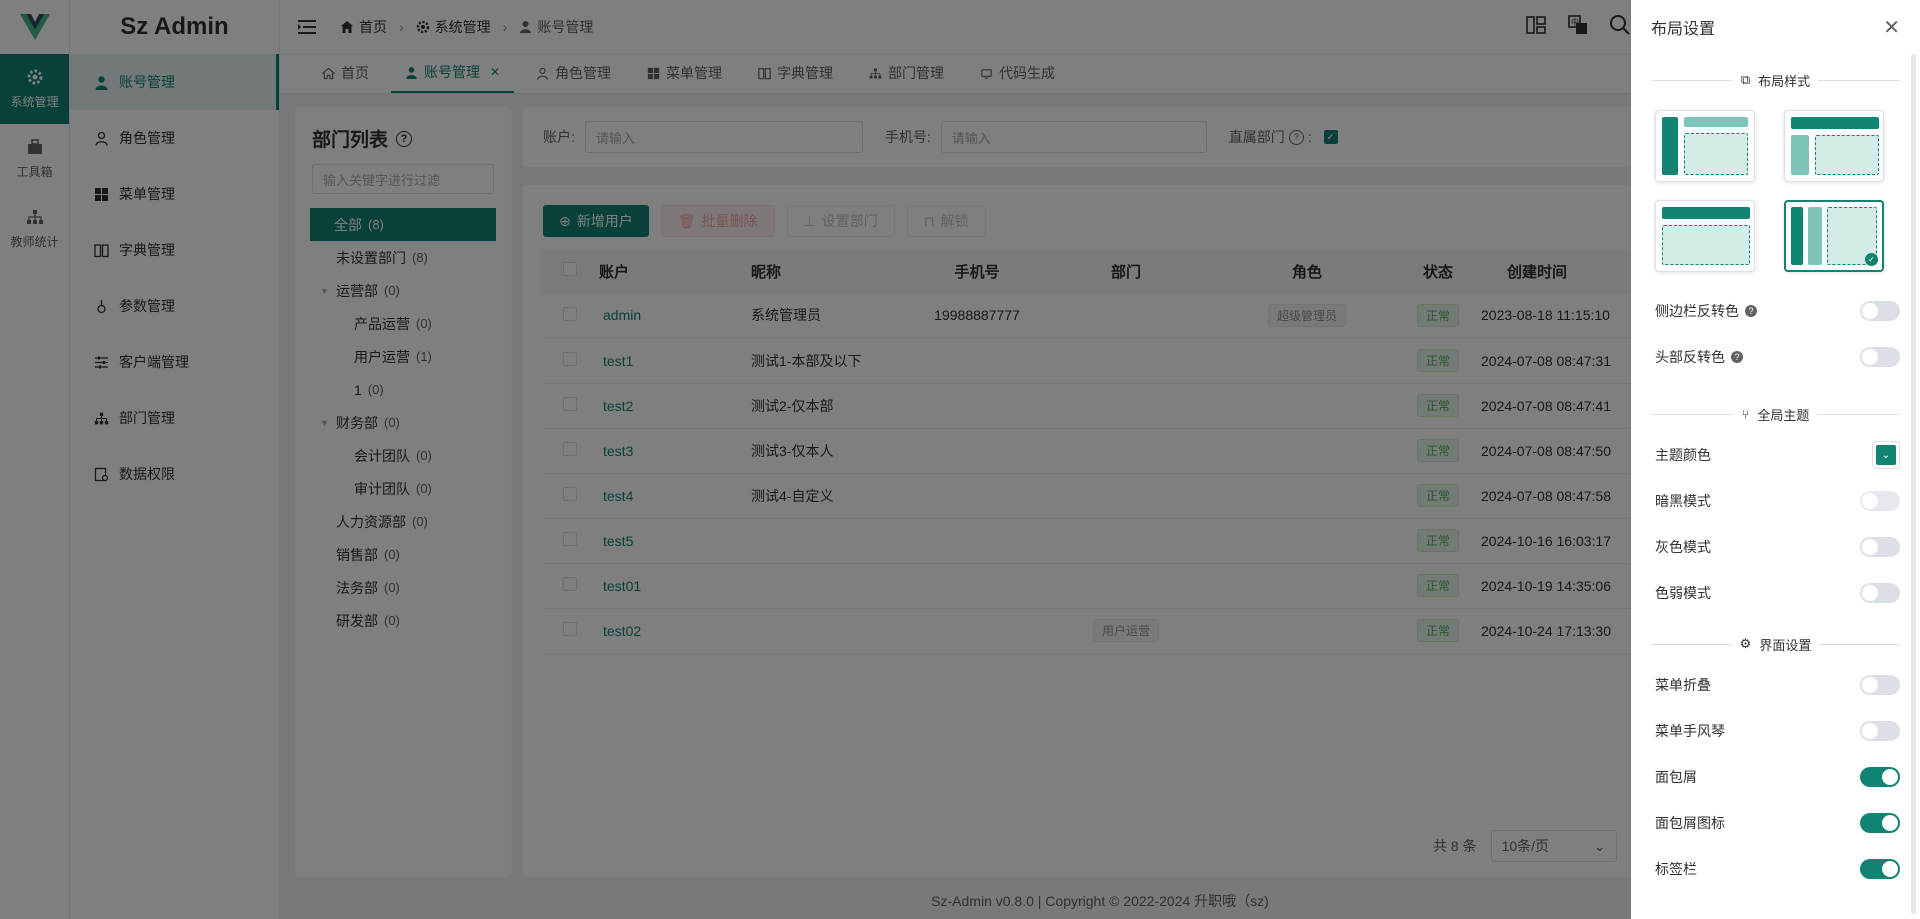 This screenshot has height=919, width=1920. Describe the element at coordinates (1690, 823) in the screenshot. I see `breadcrumb-icon-label: 面包屑图标` at that location.